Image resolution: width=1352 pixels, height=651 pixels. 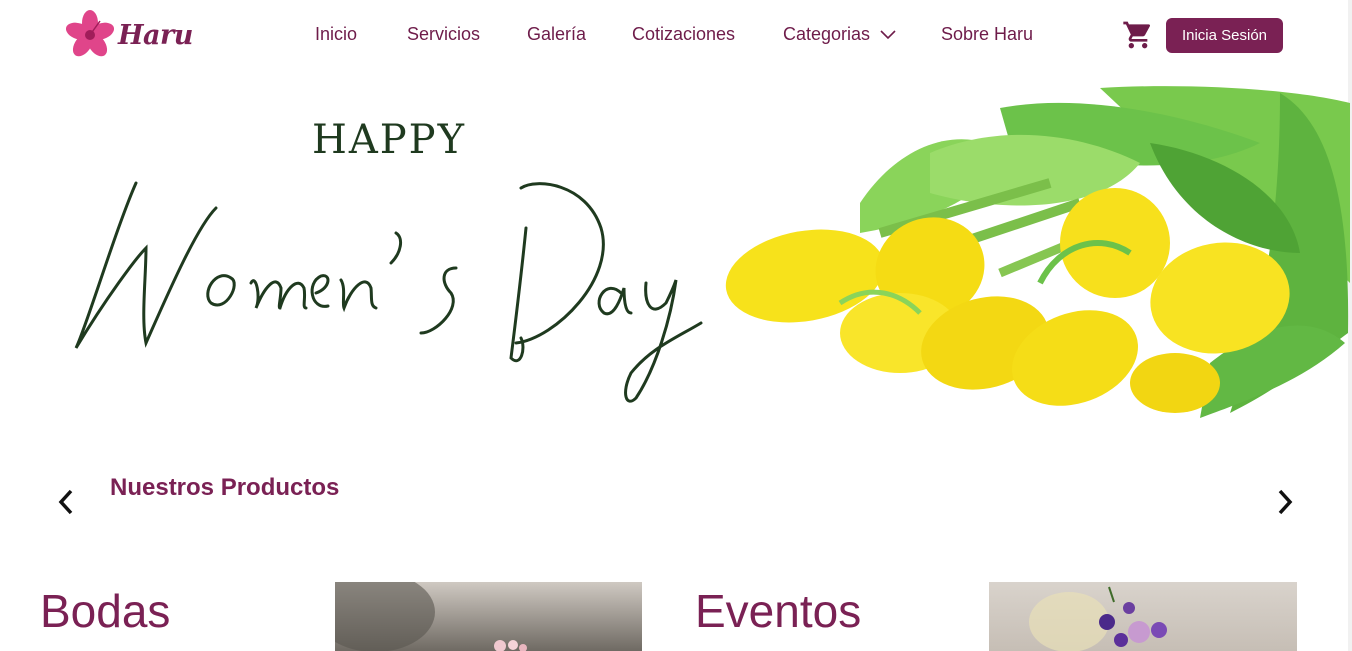 I want to click on card-title-eventos: Eventos, so click(x=778, y=611).